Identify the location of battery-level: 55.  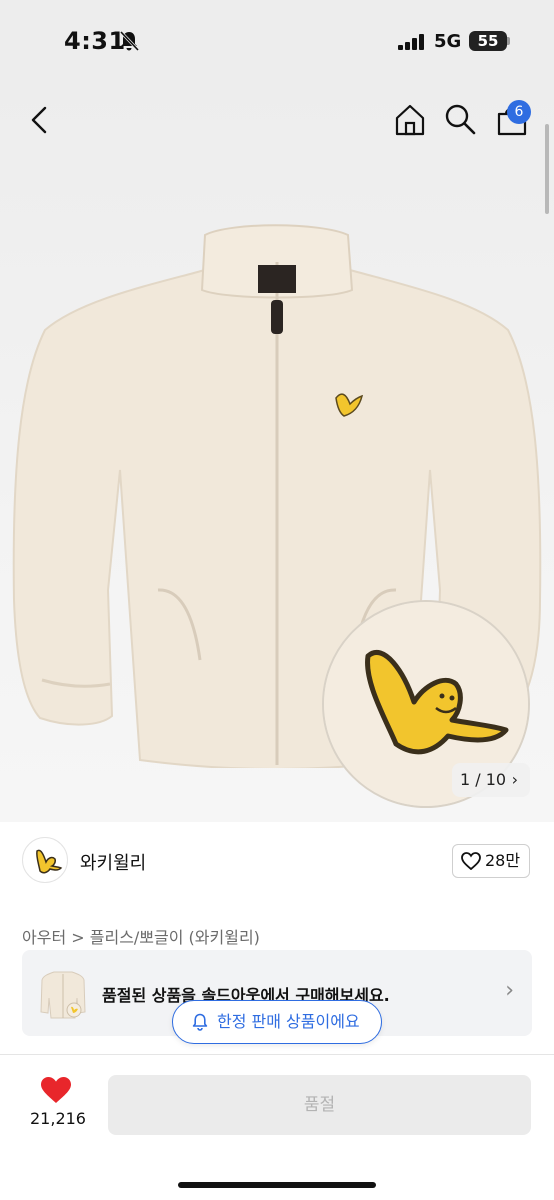
(488, 41).